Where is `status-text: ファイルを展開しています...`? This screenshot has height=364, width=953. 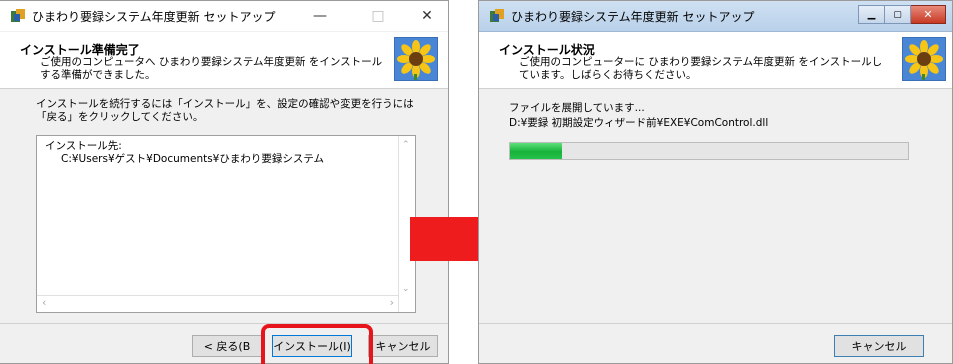
status-text: ファイルを展開しています... is located at coordinates (577, 108).